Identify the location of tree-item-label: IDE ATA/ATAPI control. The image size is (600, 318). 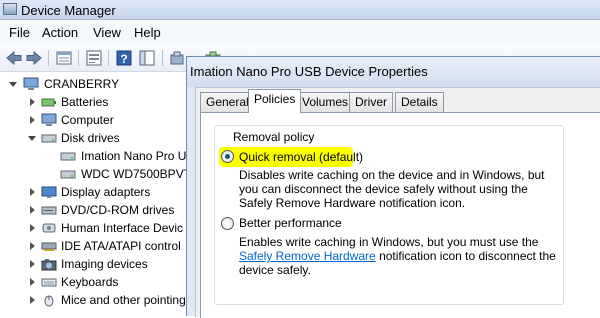
(121, 246).